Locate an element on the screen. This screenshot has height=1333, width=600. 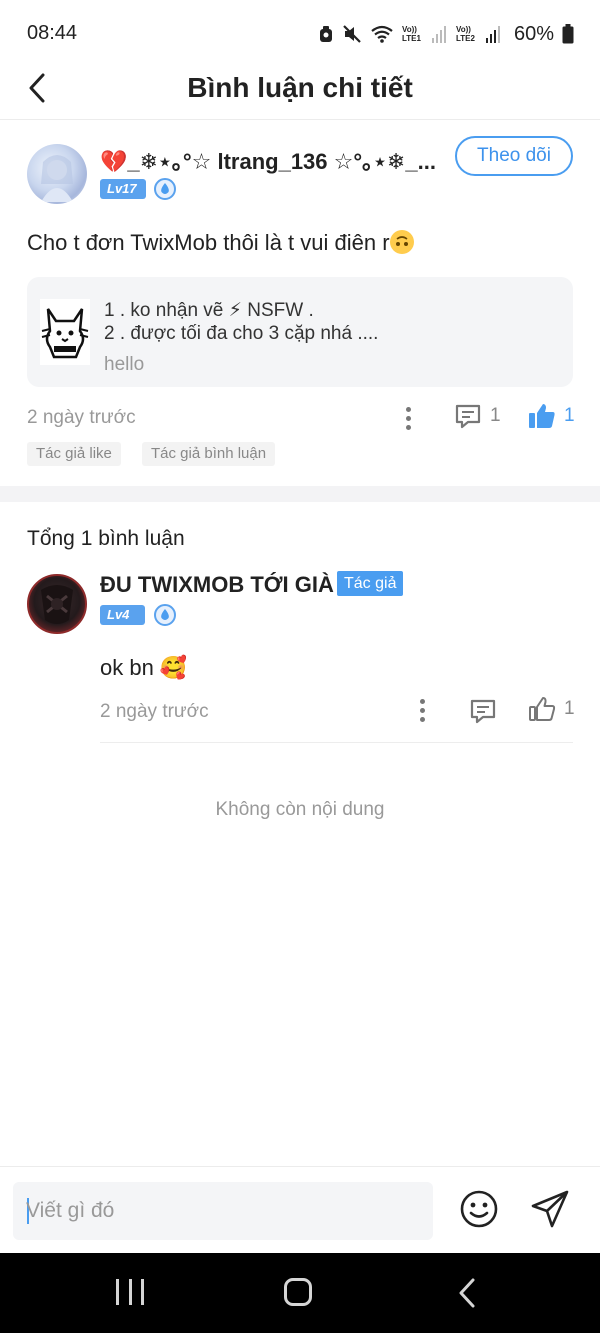
author-like-tag: Tác giả like is located at coordinates (74, 454).